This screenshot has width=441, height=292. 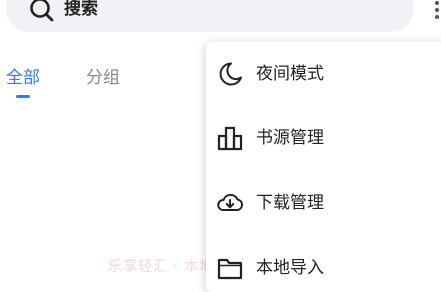 I want to click on menu-item-local-import: 本地导入, so click(x=323, y=268).